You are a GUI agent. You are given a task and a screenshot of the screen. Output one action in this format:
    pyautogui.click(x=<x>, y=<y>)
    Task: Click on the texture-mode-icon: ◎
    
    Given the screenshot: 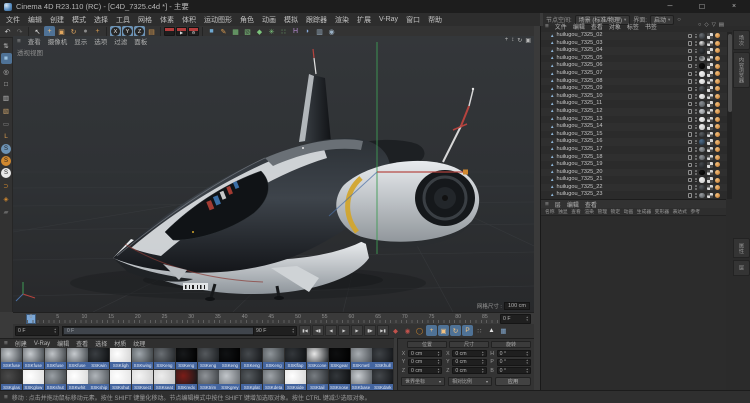 What is the action you would take?
    pyautogui.click(x=6, y=71)
    